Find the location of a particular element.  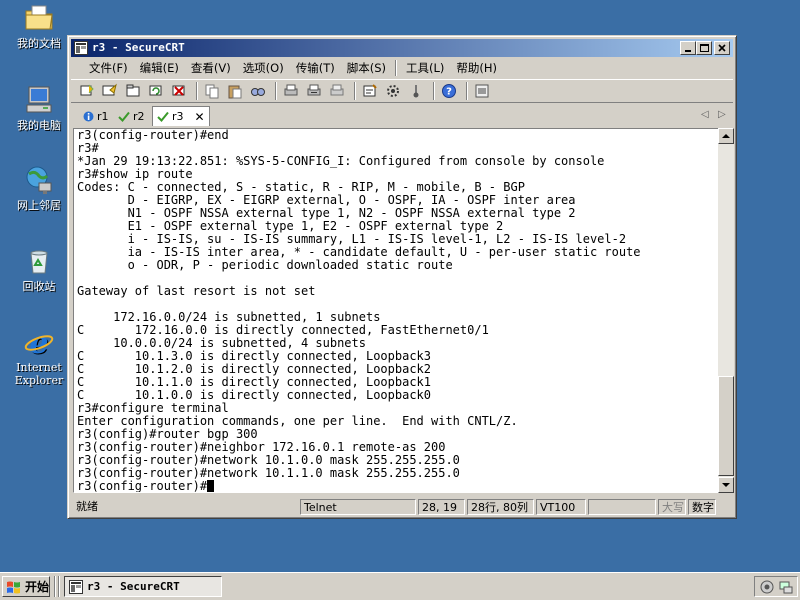

taskbar: 开始 r3 - SecureCRT is located at coordinates (400, 586).